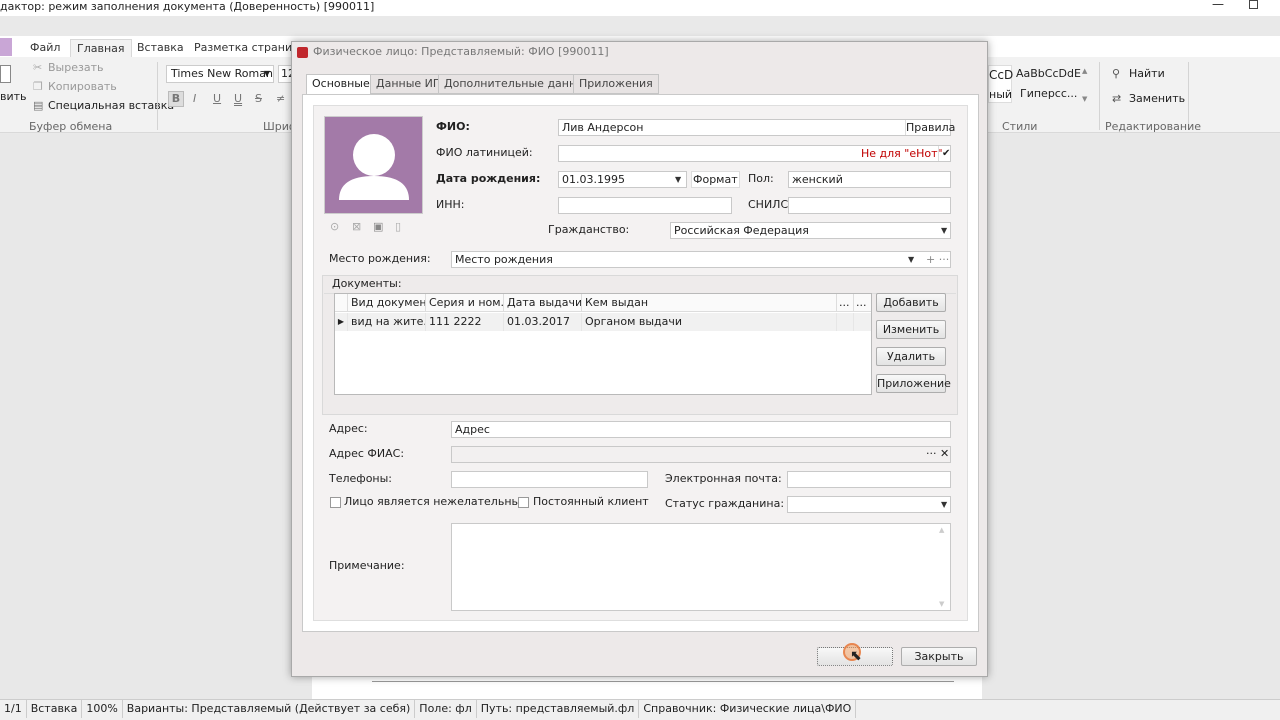 This screenshot has width=1280, height=720. Describe the element at coordinates (723, 478) in the screenshot. I see `email-label: Электронная почта:` at that location.